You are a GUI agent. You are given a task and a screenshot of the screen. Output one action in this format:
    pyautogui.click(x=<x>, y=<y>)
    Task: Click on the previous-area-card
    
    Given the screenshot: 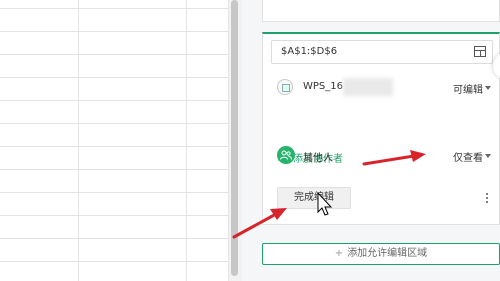 What is the action you would take?
    pyautogui.click(x=381, y=11)
    